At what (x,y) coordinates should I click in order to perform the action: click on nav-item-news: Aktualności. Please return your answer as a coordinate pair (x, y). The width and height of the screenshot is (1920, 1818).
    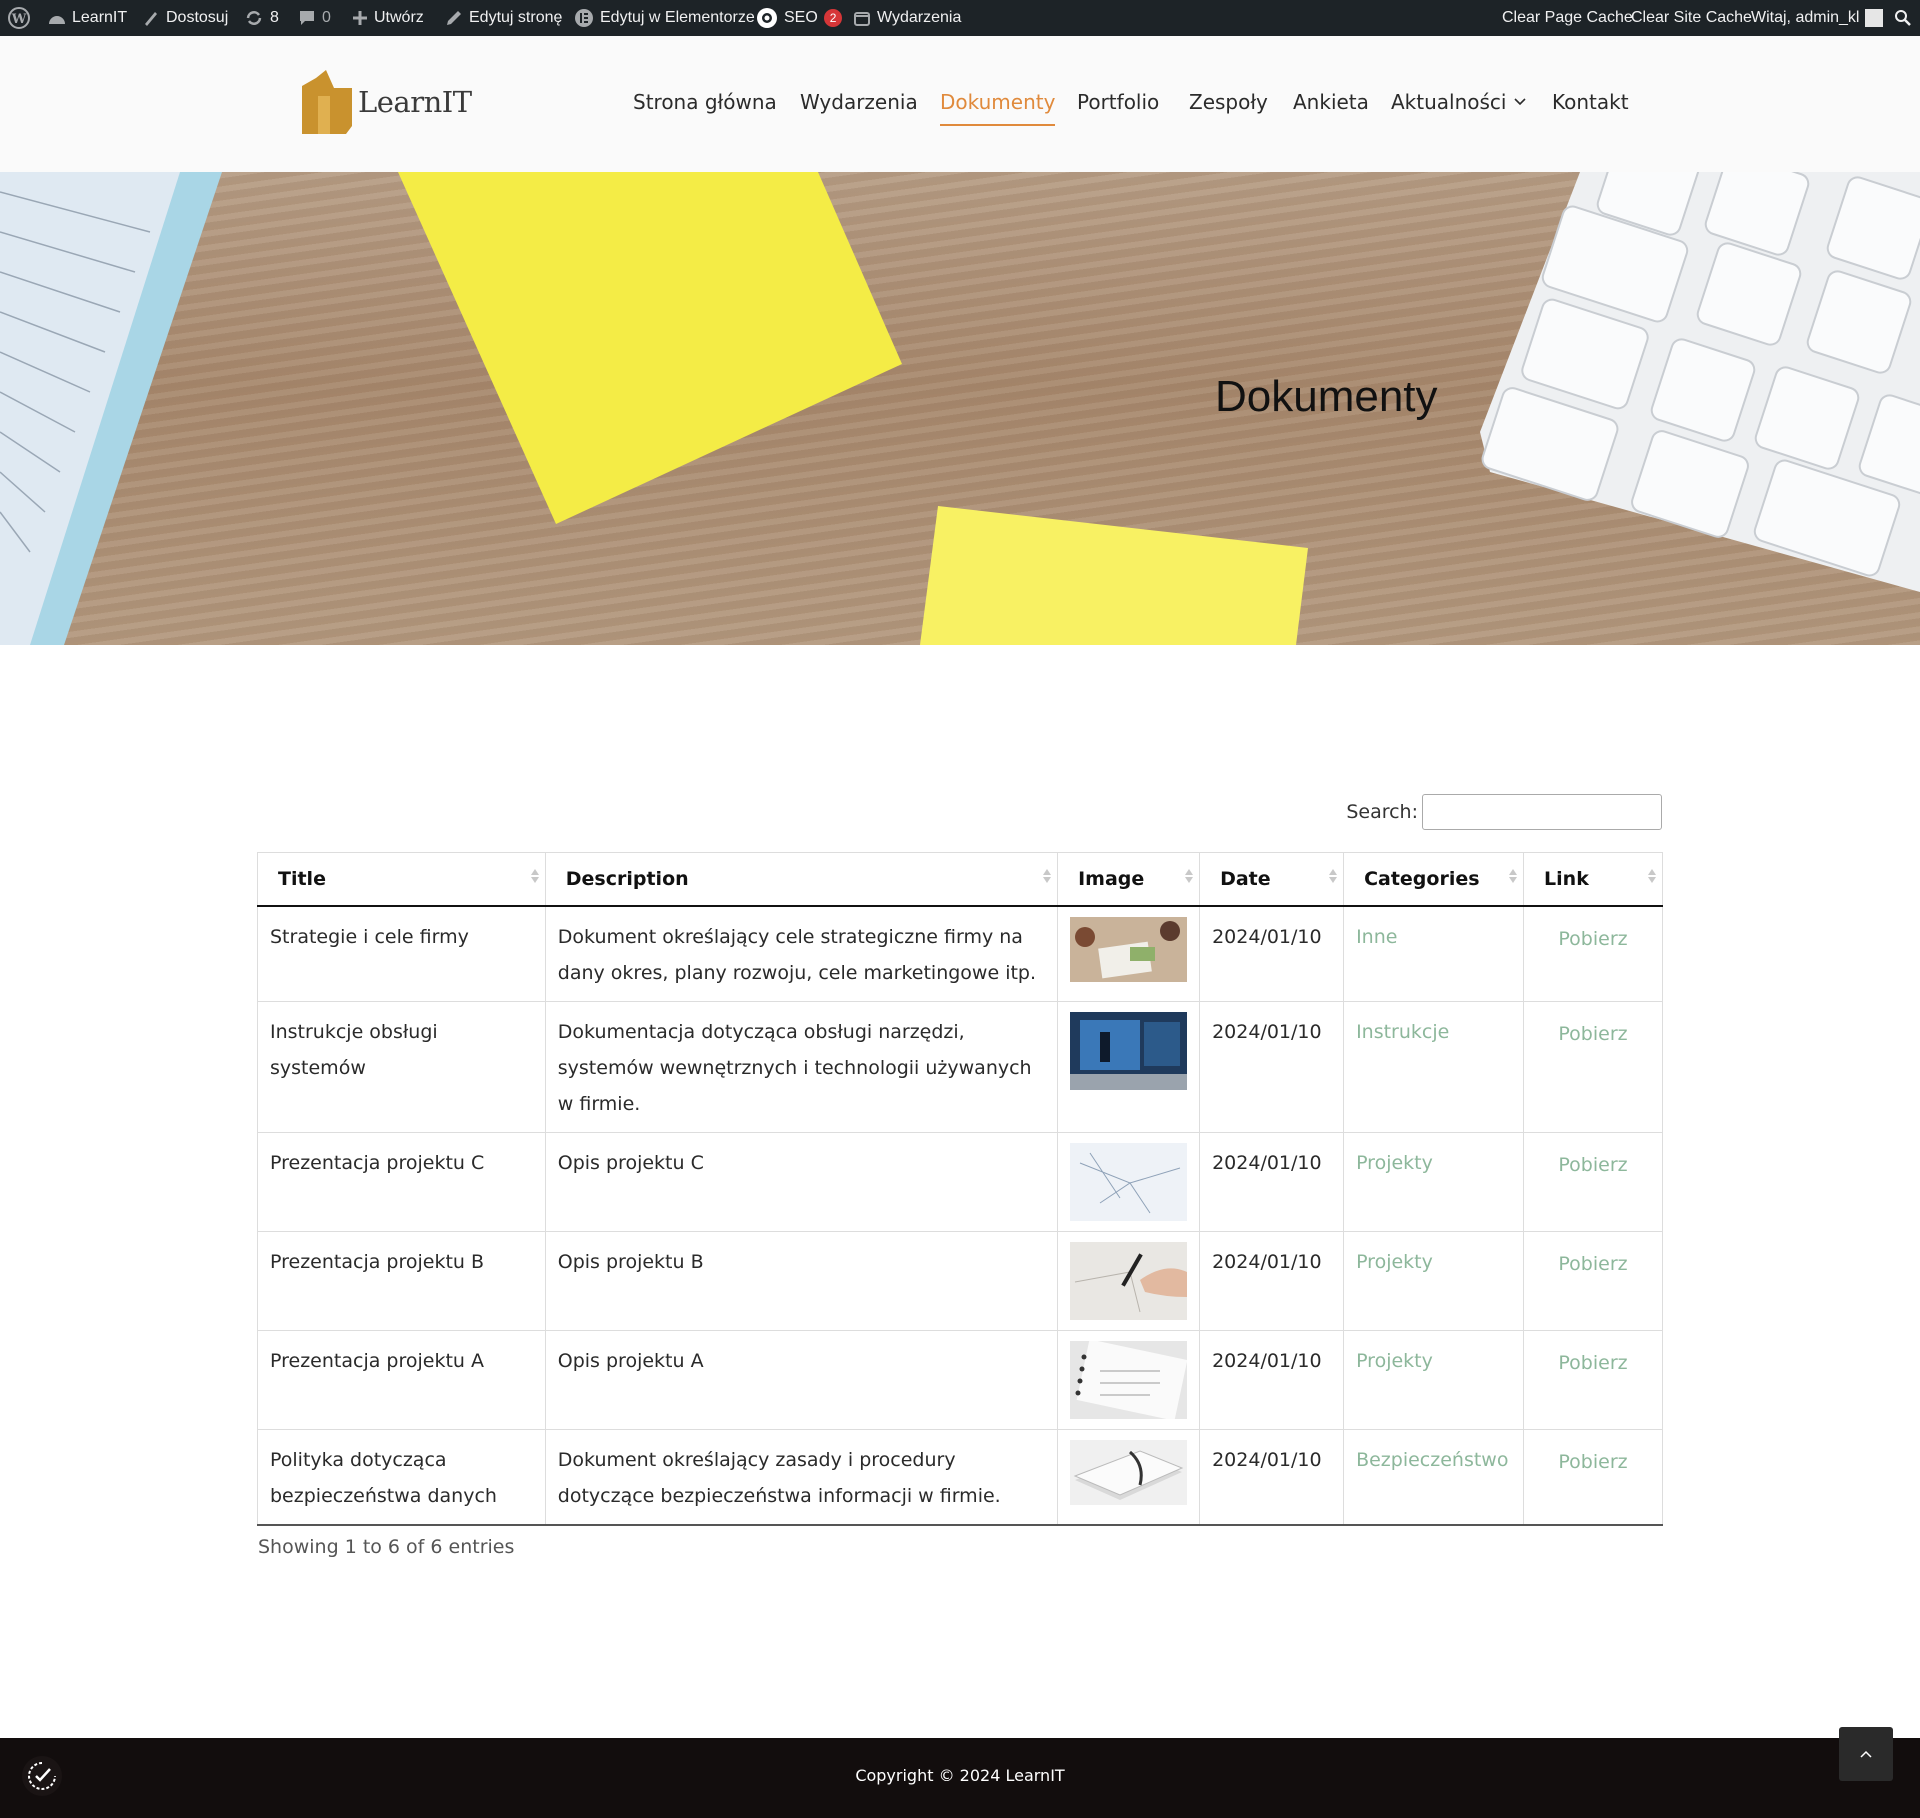
    Looking at the image, I should click on (1459, 102).